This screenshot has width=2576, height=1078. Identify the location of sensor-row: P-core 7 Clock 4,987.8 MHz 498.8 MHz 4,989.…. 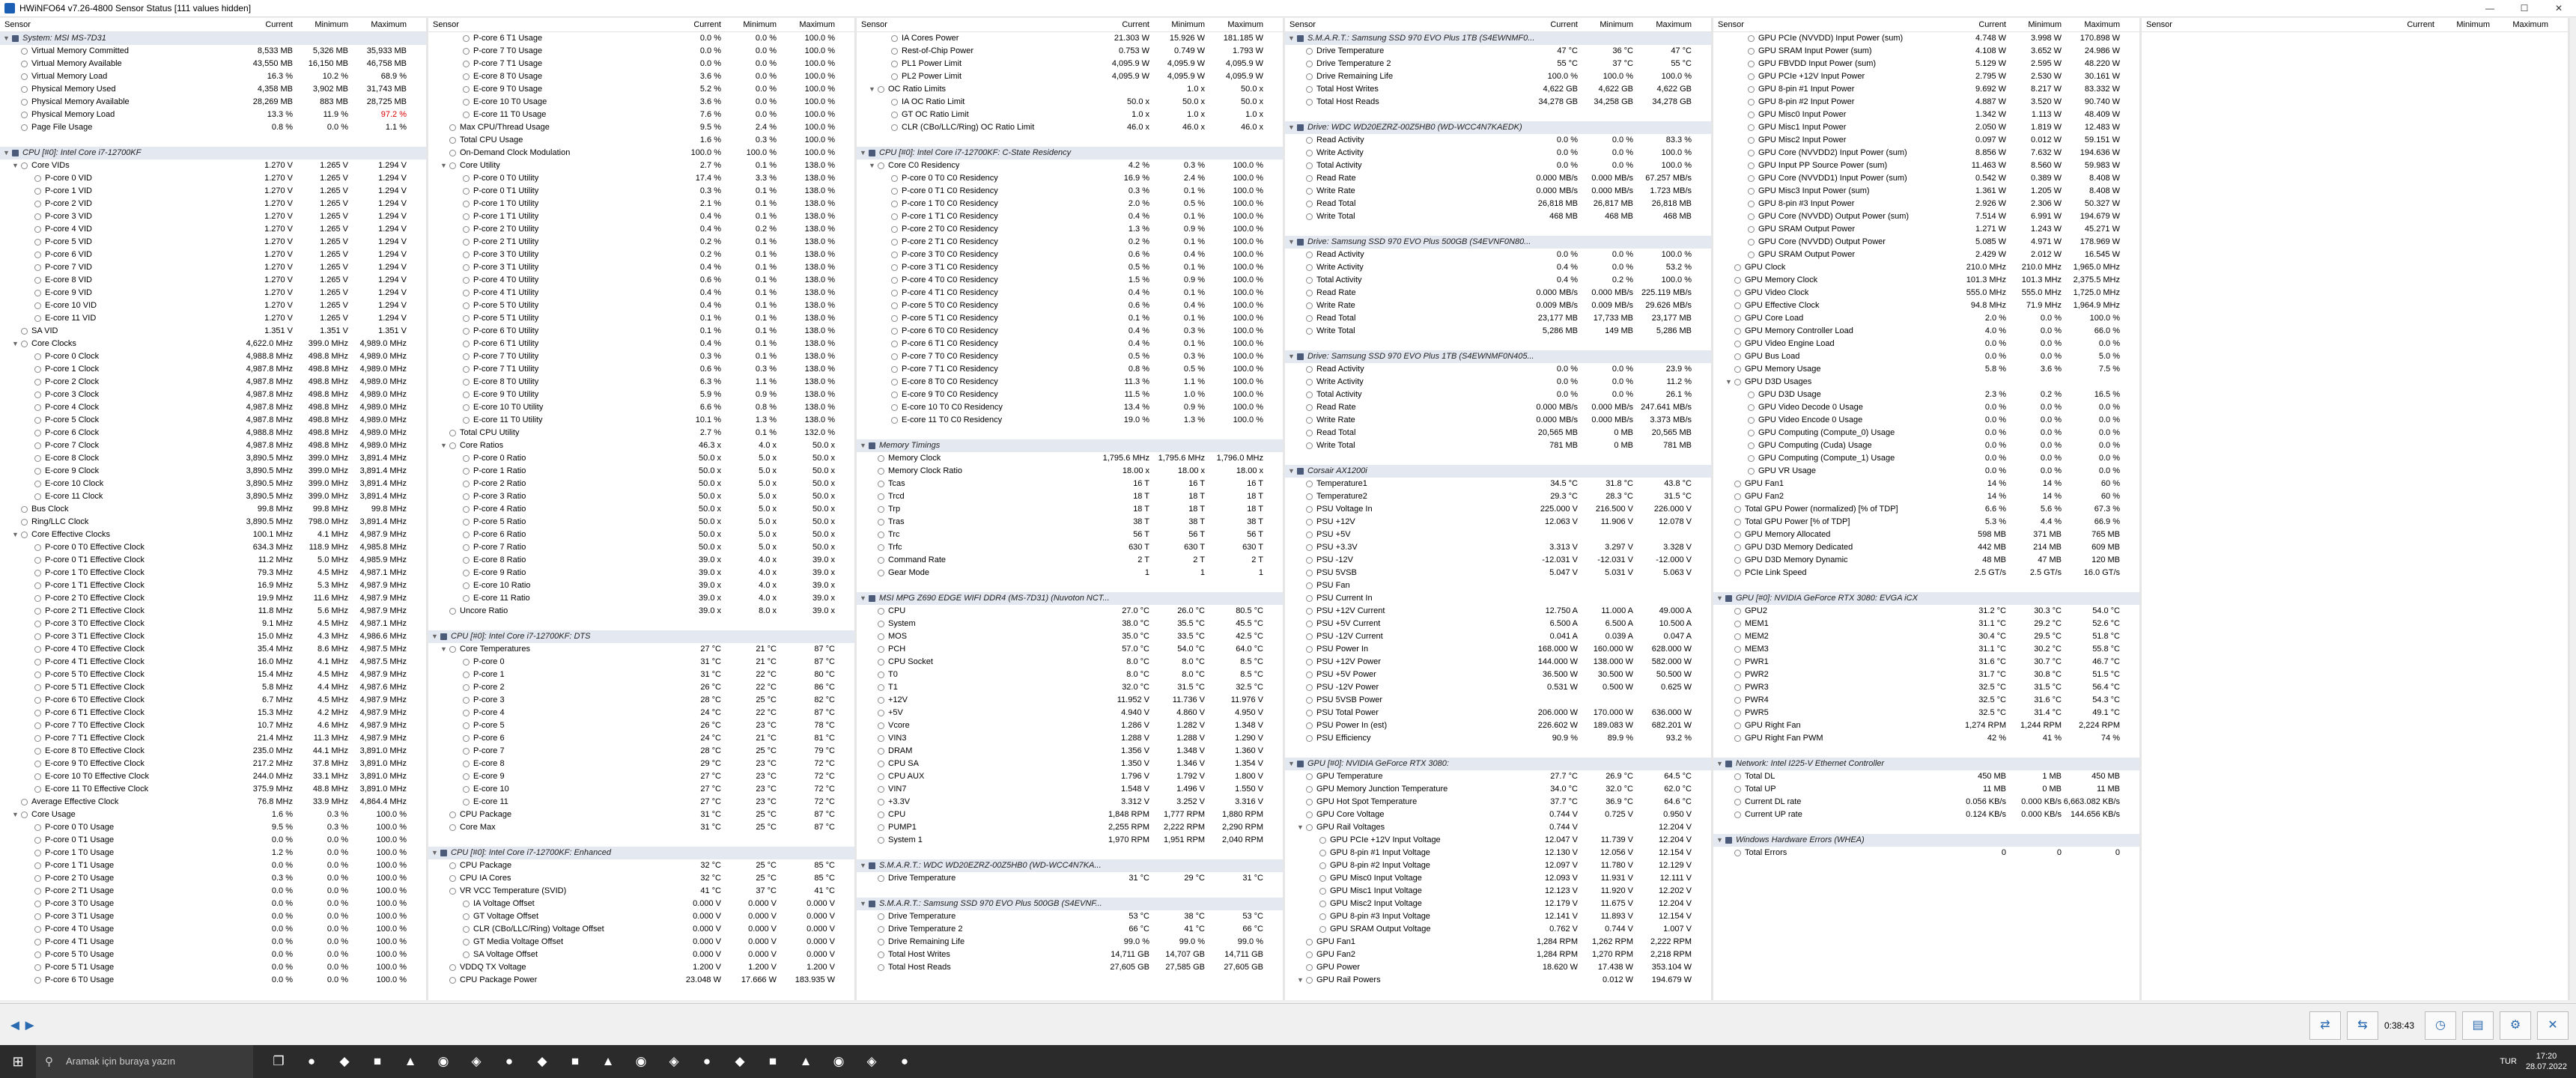
(213, 445).